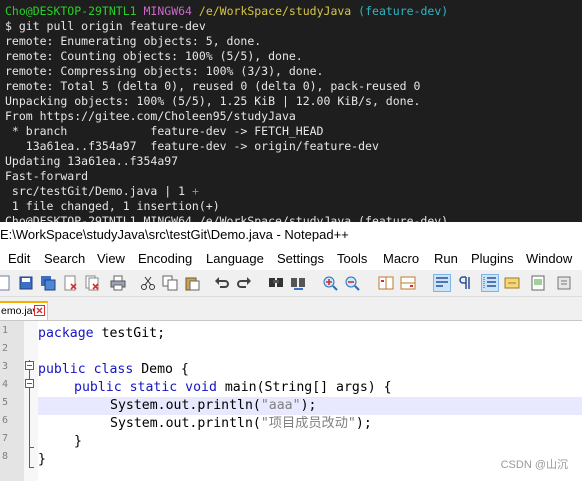  I want to click on line-number: 6, so click(4, 420).